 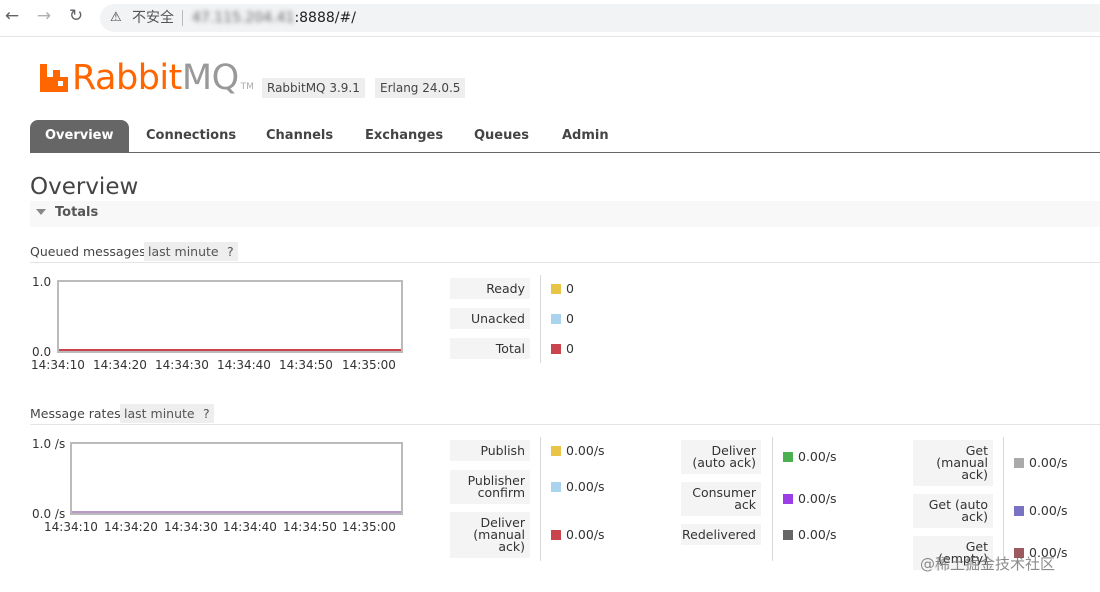 I want to click on logo-wordmark: RabbitMQ TM, so click(x=163, y=82).